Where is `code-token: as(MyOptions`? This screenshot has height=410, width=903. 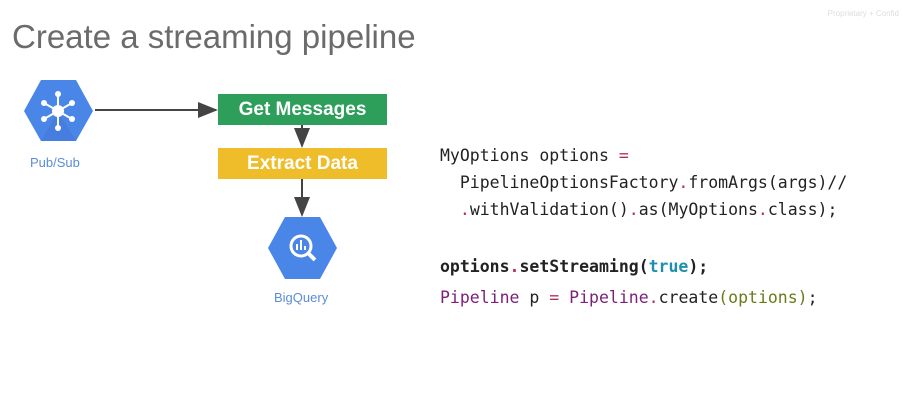 code-token: as(MyOptions is located at coordinates (698, 209).